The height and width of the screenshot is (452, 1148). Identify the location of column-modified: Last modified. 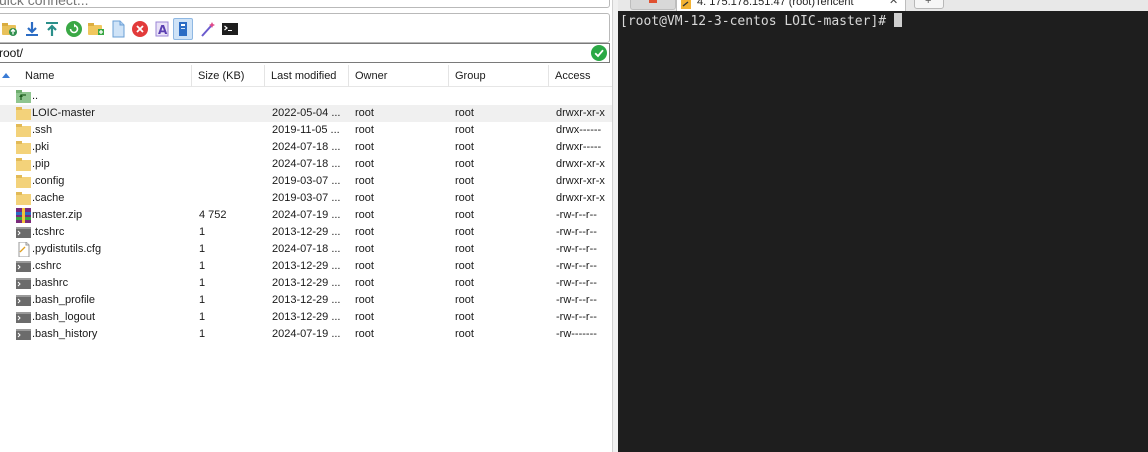
(307, 76).